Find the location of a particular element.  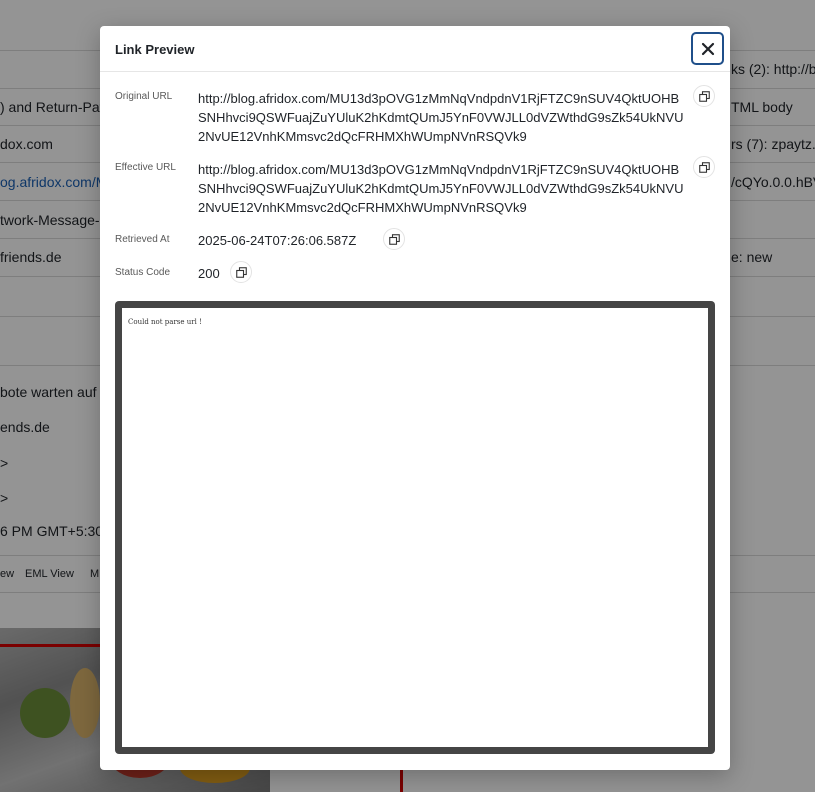

modal-title: Link Preview is located at coordinates (155, 49).